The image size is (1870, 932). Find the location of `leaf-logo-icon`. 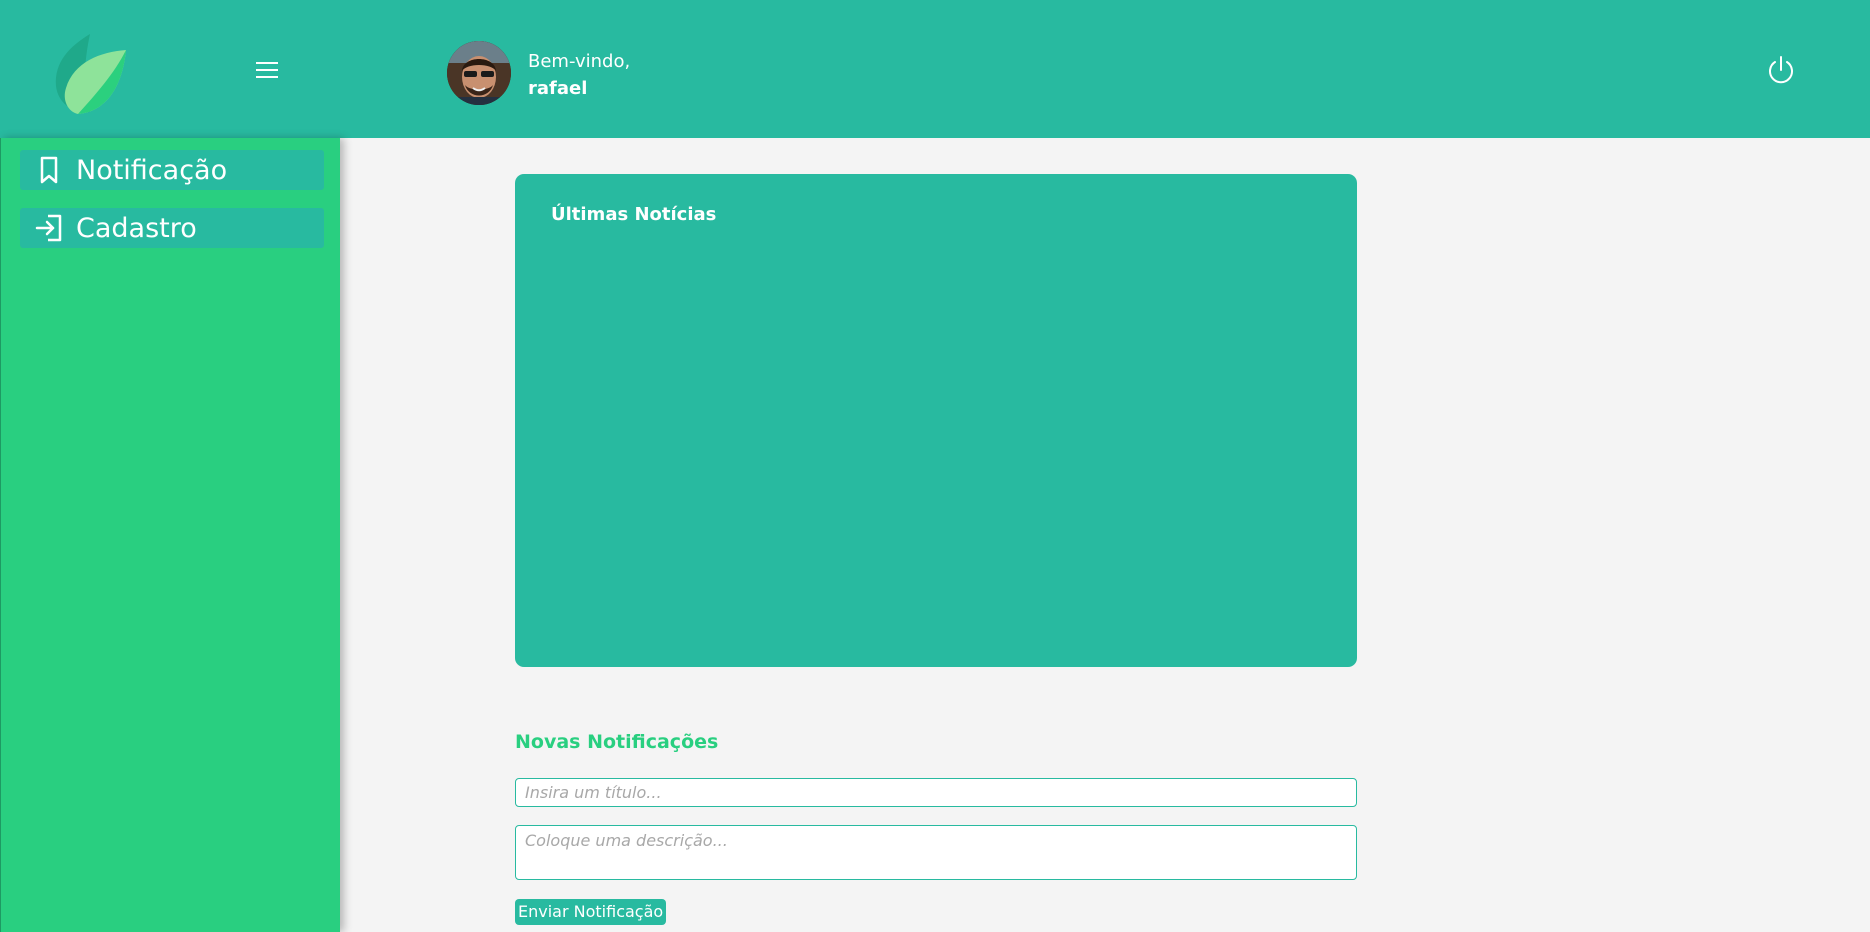

leaf-logo-icon is located at coordinates (90, 74).